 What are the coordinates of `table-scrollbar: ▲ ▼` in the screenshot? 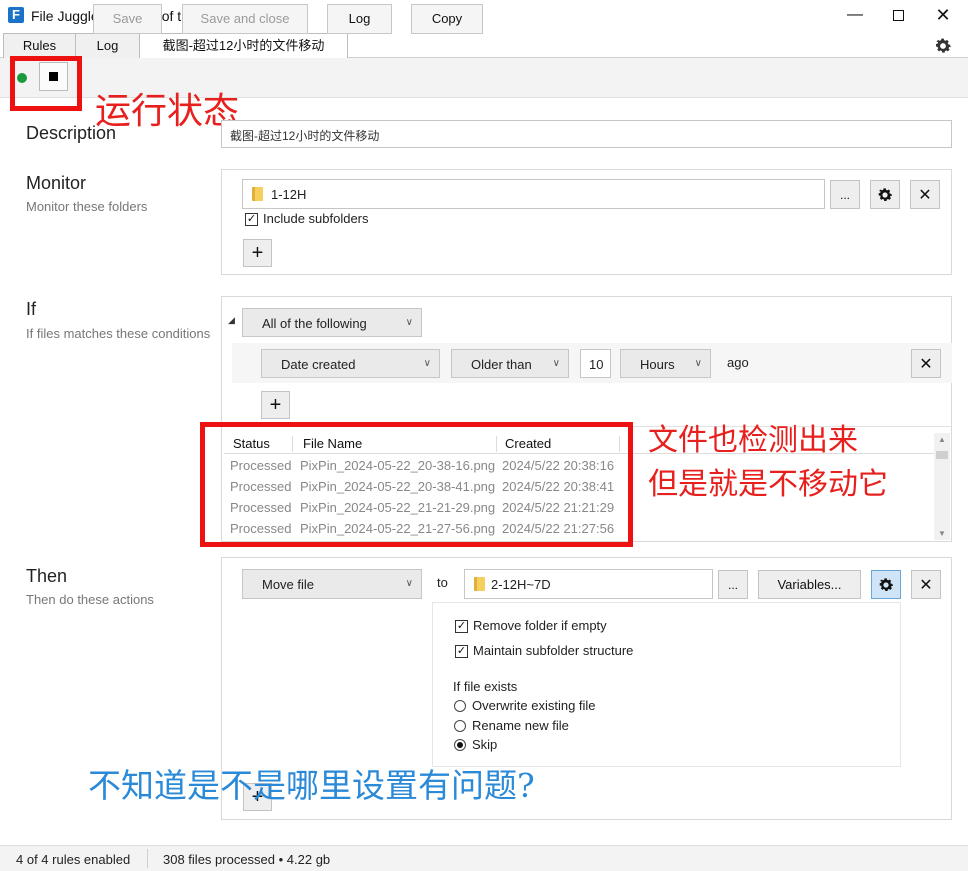 It's located at (942, 486).